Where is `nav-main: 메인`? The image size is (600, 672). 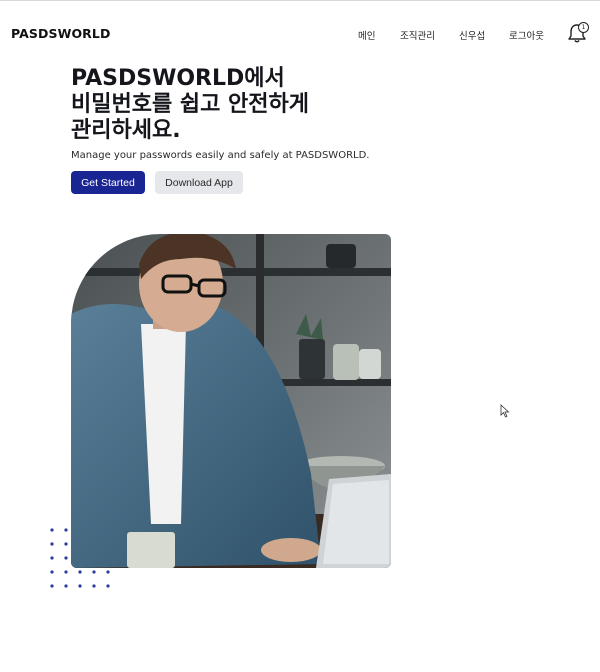
nav-main: 메인 is located at coordinates (366, 35).